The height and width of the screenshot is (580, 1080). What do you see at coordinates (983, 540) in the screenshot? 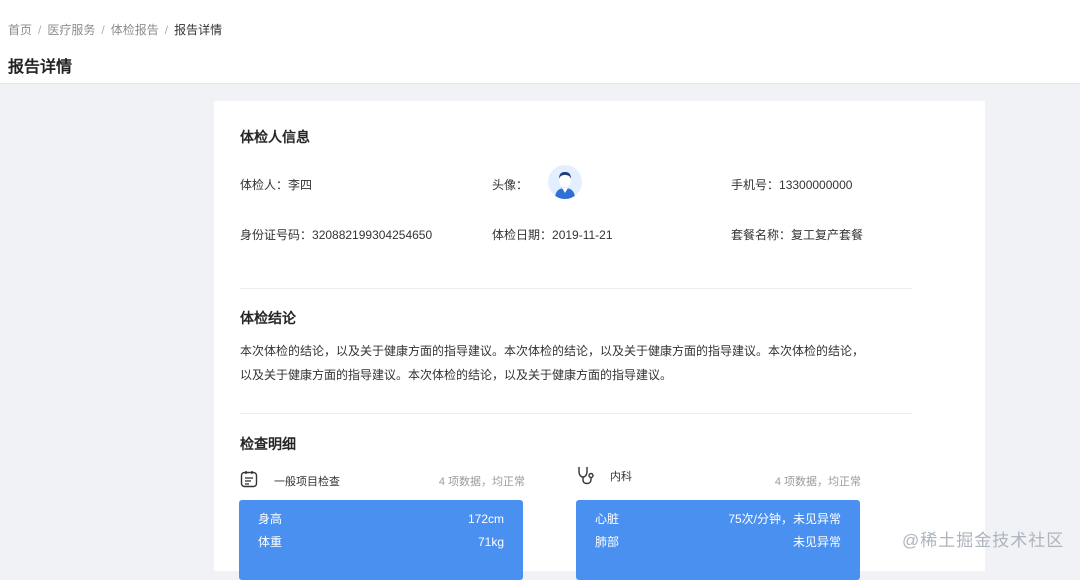
I see `watermark: @稀土掘金技术社区` at bounding box center [983, 540].